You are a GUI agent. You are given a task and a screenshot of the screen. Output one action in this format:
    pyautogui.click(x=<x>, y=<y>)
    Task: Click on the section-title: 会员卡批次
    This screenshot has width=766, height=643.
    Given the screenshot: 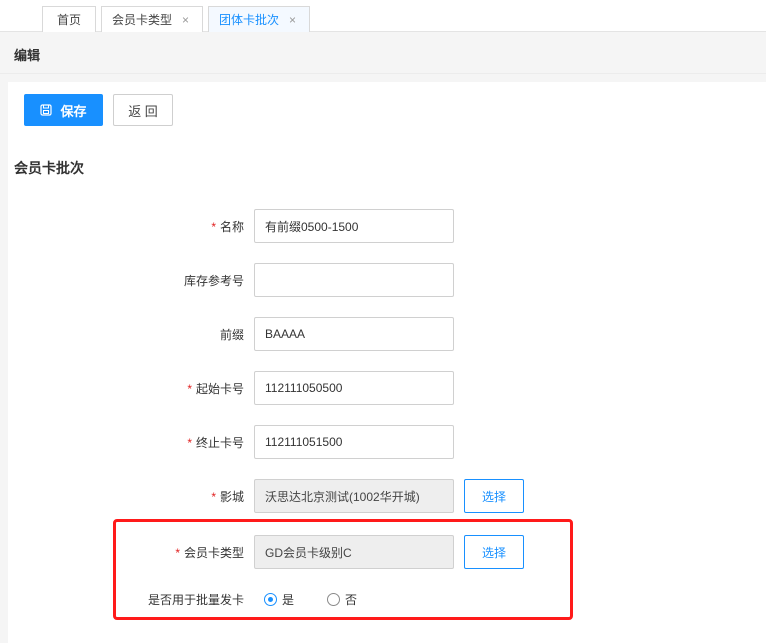 What is the action you would take?
    pyautogui.click(x=49, y=168)
    